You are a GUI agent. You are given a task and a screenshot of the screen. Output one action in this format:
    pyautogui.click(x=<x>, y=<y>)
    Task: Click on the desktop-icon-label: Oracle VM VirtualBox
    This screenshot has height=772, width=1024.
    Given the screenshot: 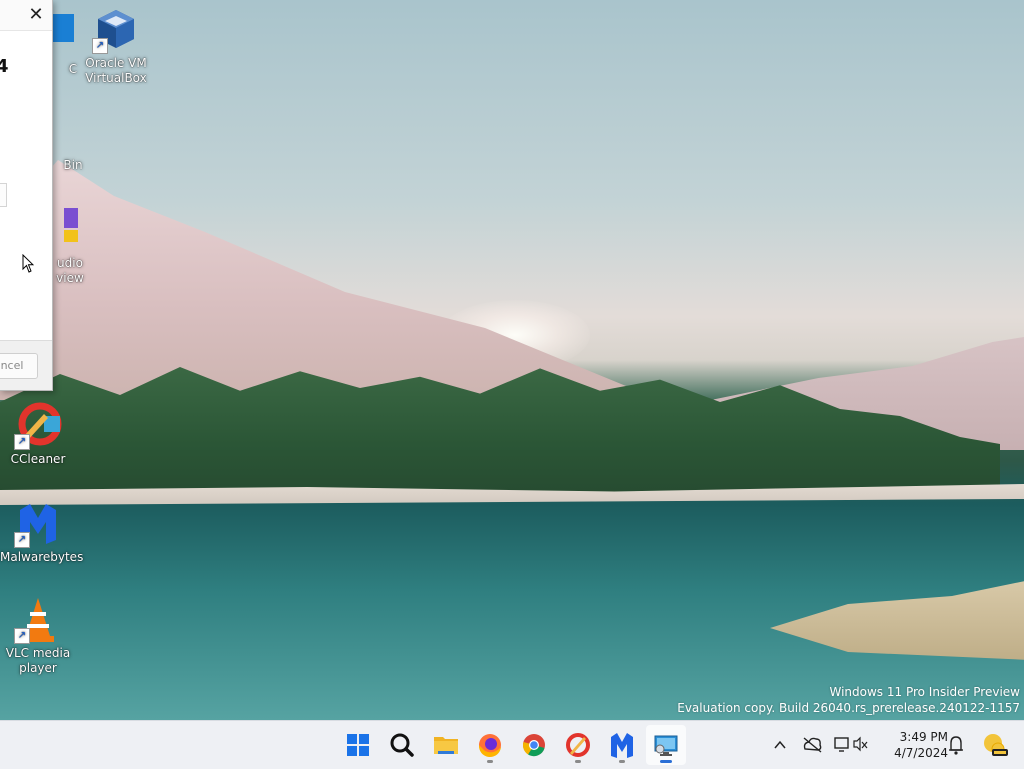 What is the action you would take?
    pyautogui.click(x=116, y=70)
    